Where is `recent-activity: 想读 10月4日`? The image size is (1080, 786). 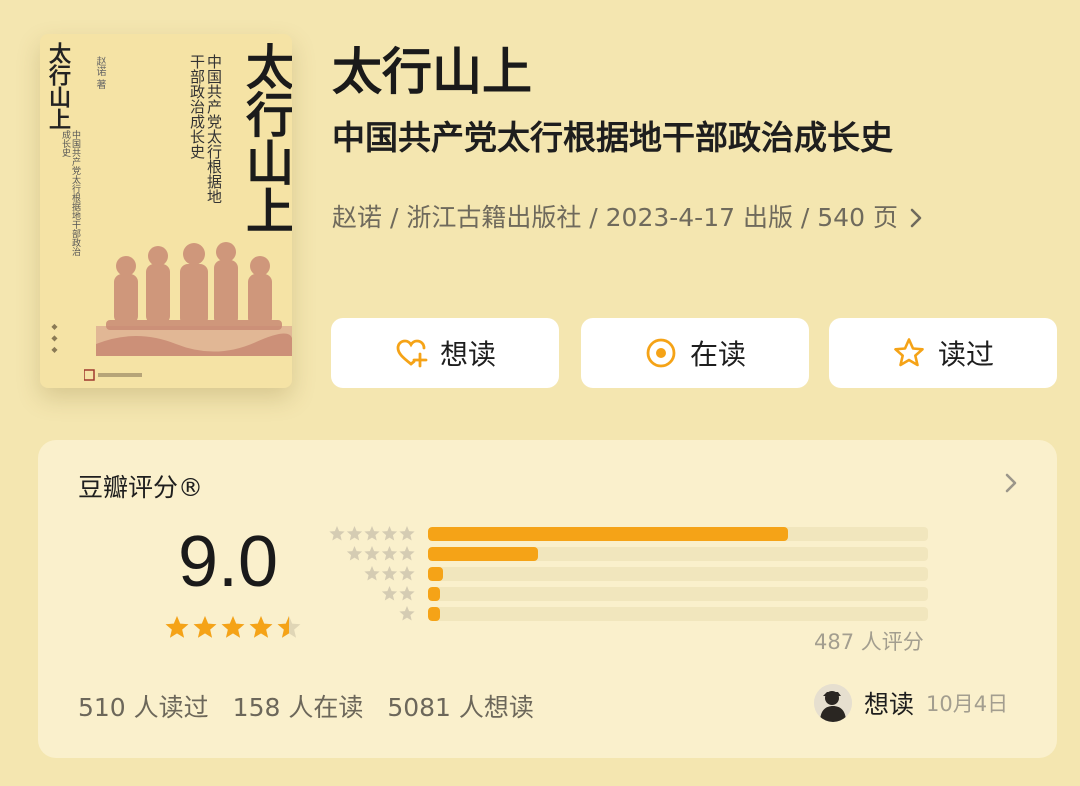
recent-activity: 想读 10月4日 is located at coordinates (911, 703).